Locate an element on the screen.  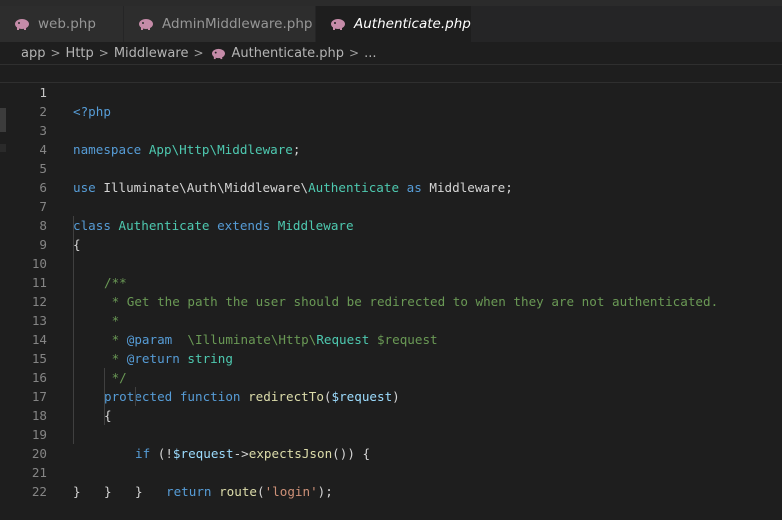
code-line: 4 is located at coordinates (391, 139).